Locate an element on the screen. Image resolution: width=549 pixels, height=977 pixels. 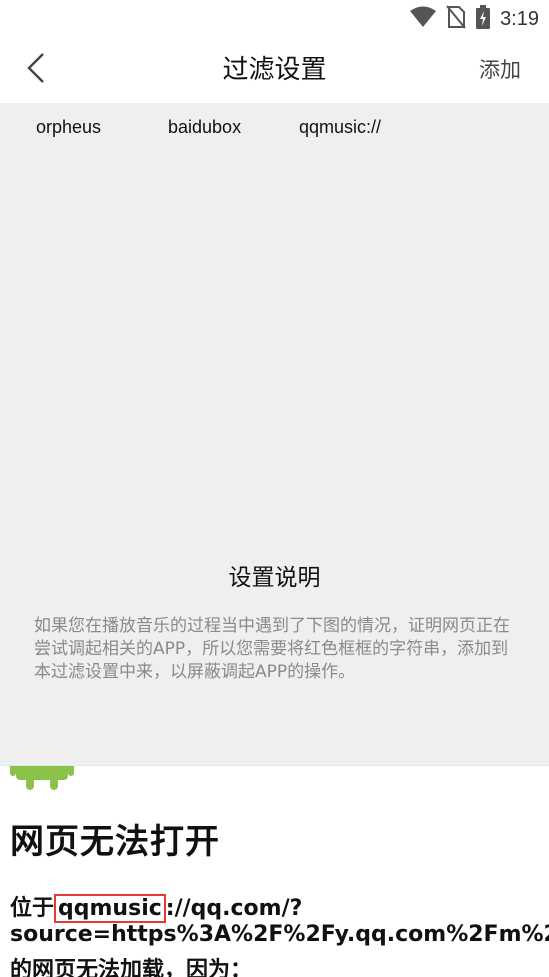
example-url-line: 位于 qqmusic://qq.com/? is located at coordinates (156, 906).